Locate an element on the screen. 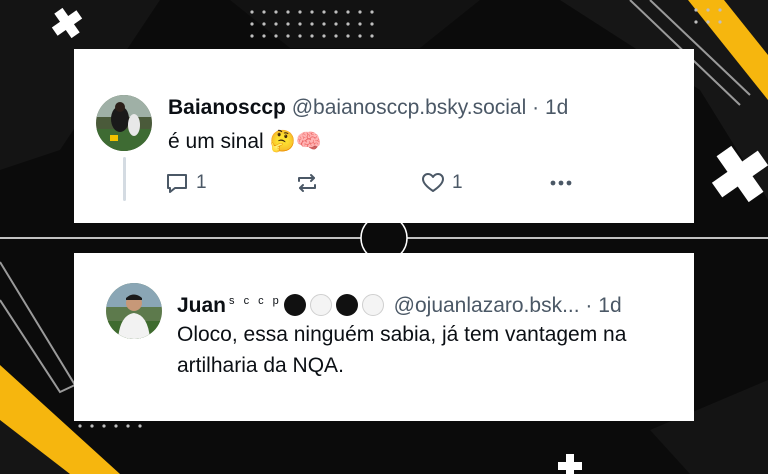  reply-icon is located at coordinates (177, 183).